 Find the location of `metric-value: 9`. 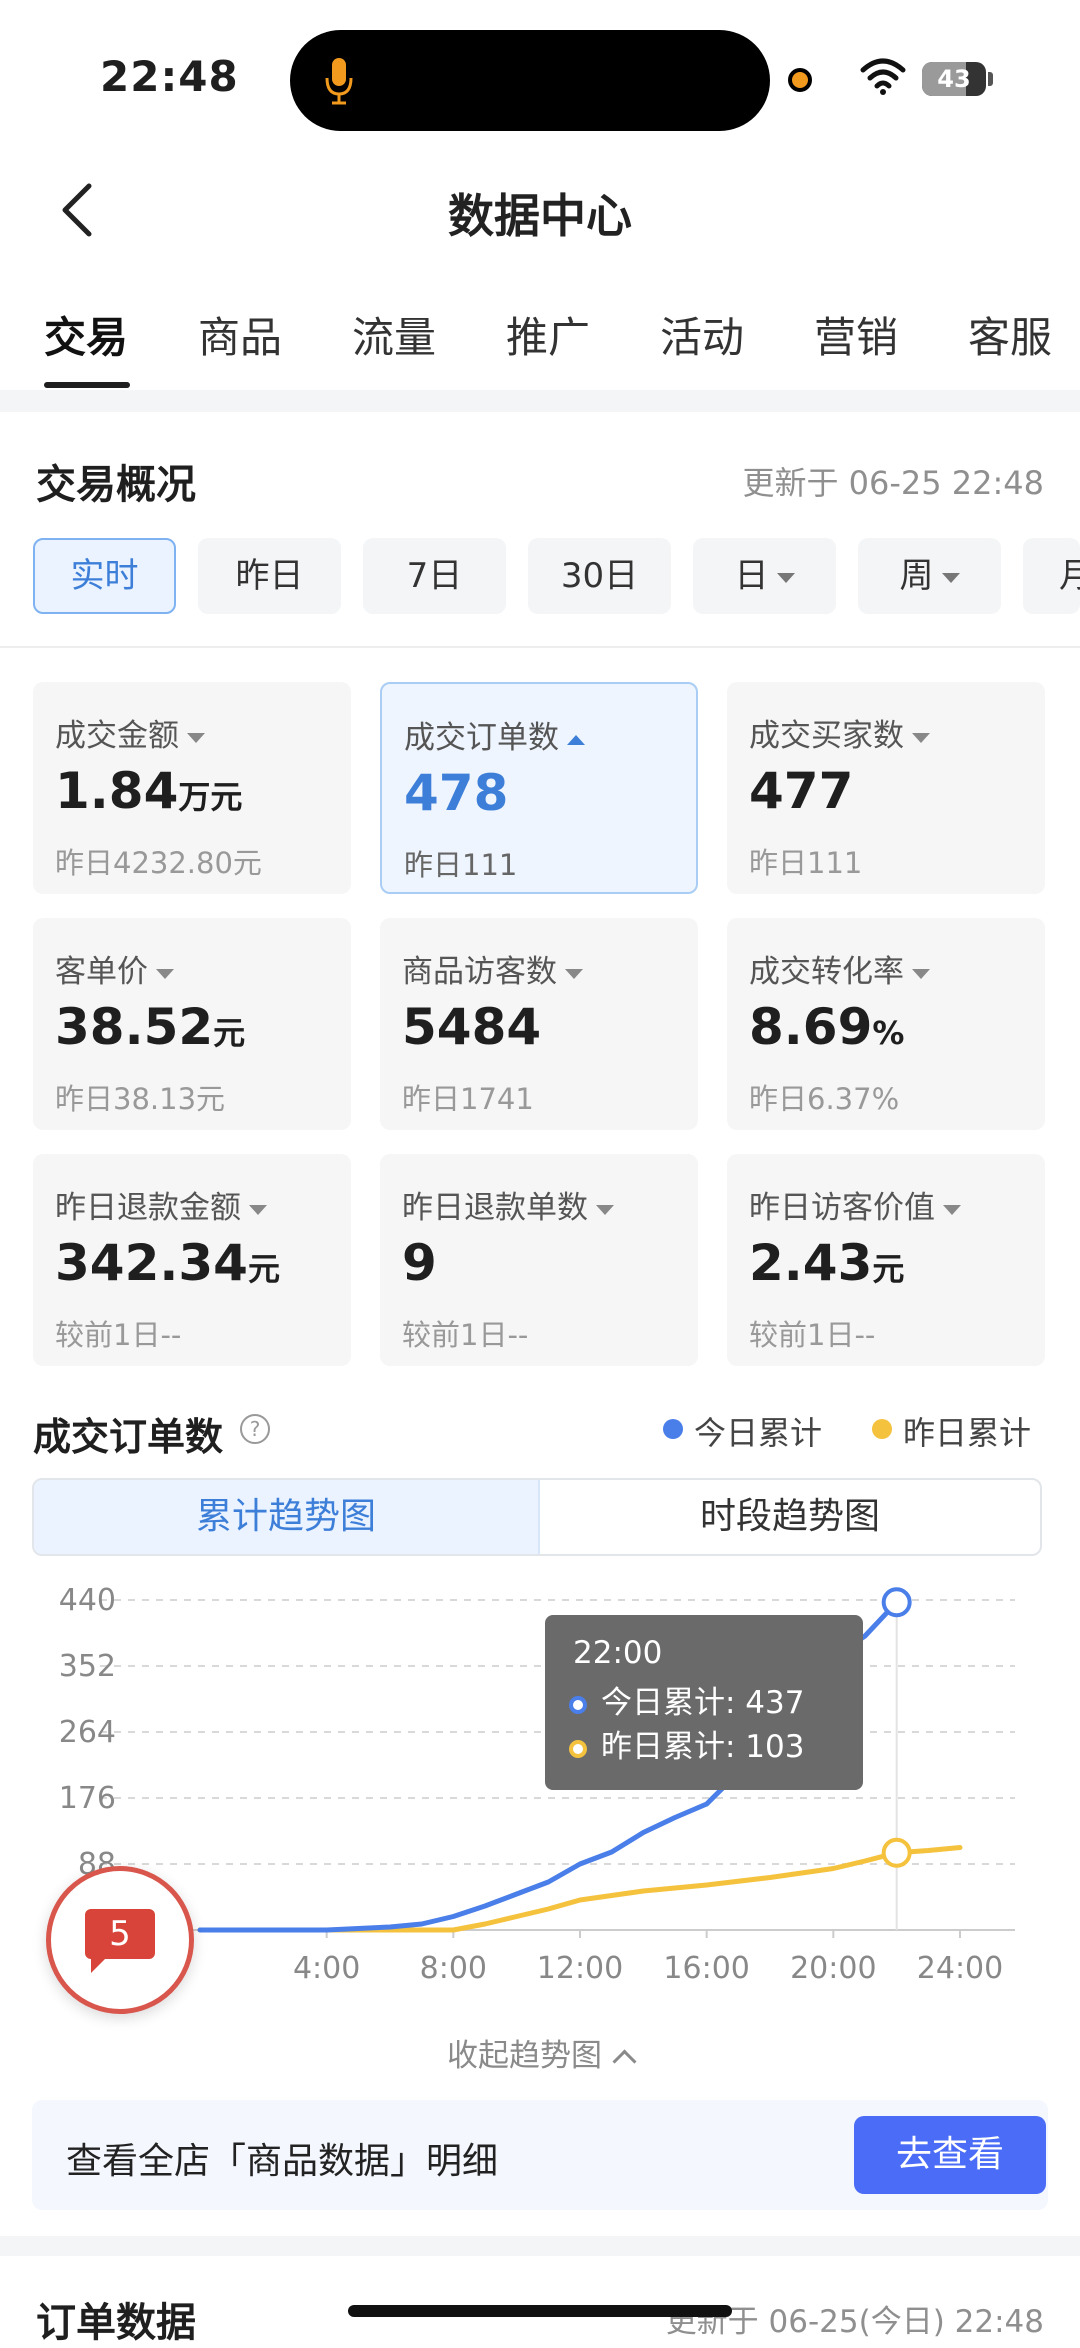

metric-value: 9 is located at coordinates (419, 1263).